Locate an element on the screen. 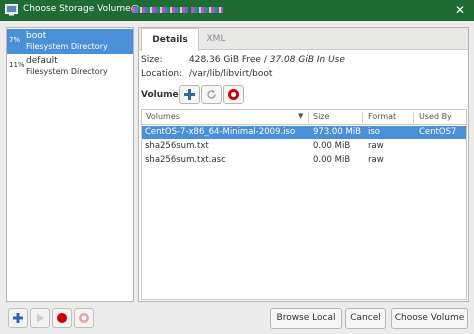 This screenshot has width=474, height=334. stop-pool-icon is located at coordinates (62, 318).